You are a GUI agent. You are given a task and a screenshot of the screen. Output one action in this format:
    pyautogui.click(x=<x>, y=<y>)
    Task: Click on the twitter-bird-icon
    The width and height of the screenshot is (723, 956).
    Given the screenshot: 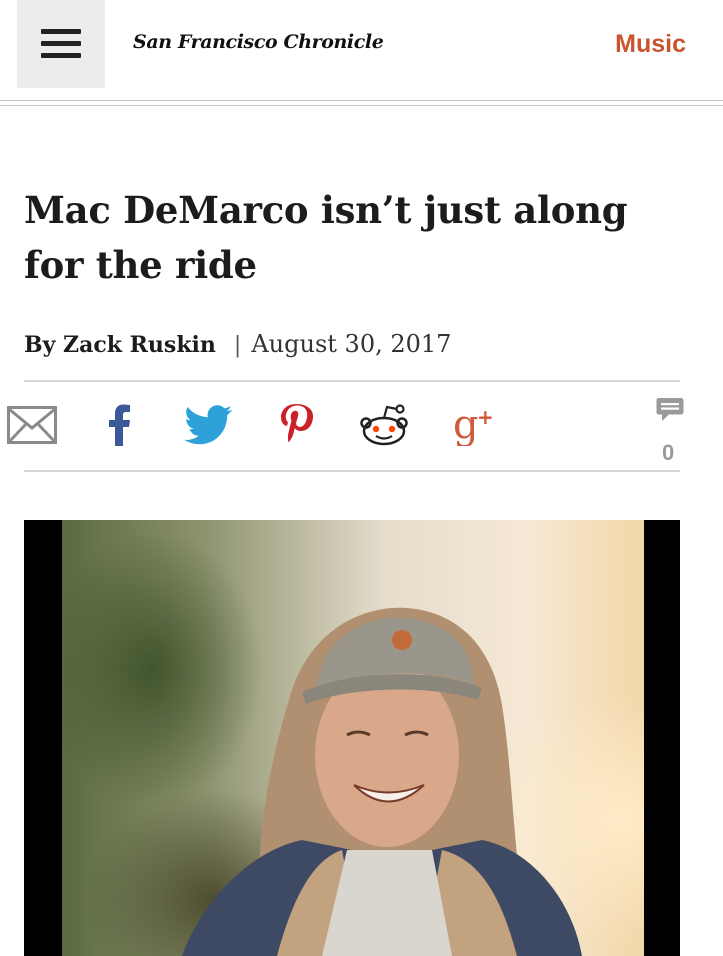 What is the action you would take?
    pyautogui.click(x=208, y=425)
    